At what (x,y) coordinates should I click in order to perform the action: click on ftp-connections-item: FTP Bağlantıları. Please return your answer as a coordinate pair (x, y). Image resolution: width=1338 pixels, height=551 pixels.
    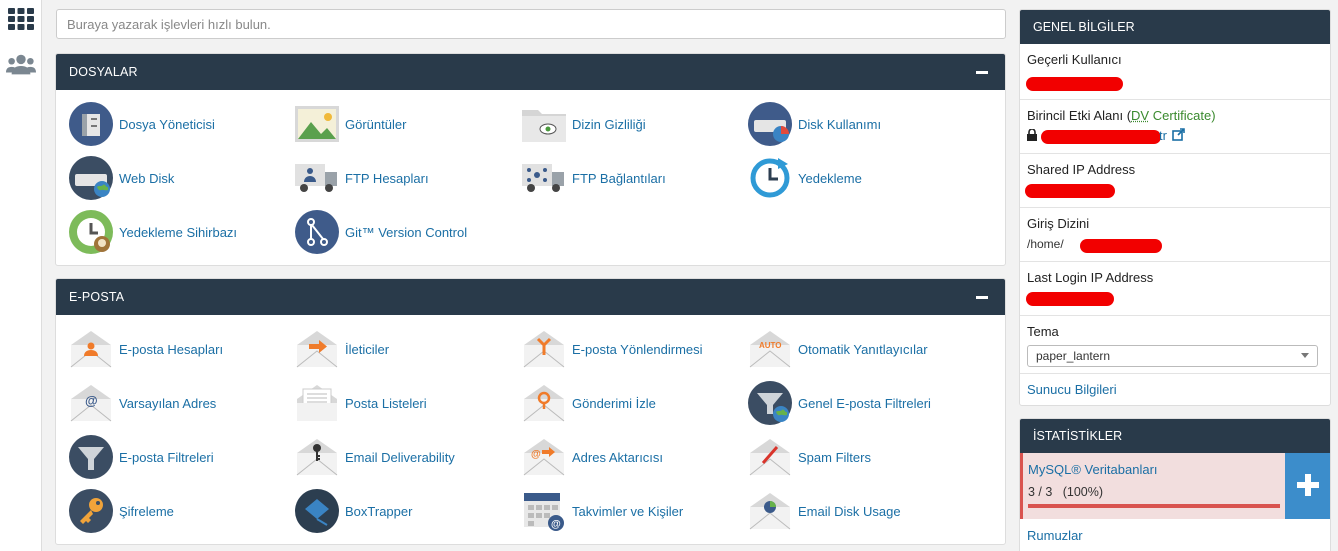
    Looking at the image, I should click on (634, 178).